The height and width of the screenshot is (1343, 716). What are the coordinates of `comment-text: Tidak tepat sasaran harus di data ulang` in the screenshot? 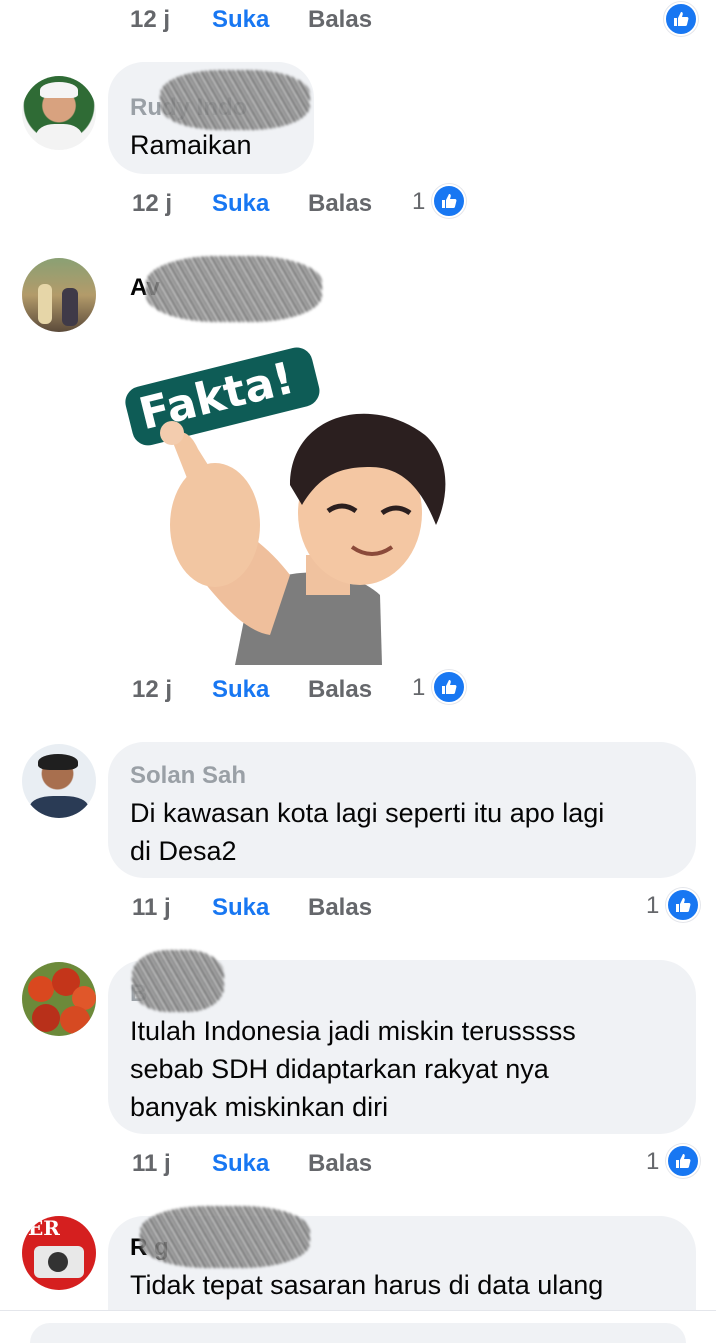 It's located at (367, 1285).